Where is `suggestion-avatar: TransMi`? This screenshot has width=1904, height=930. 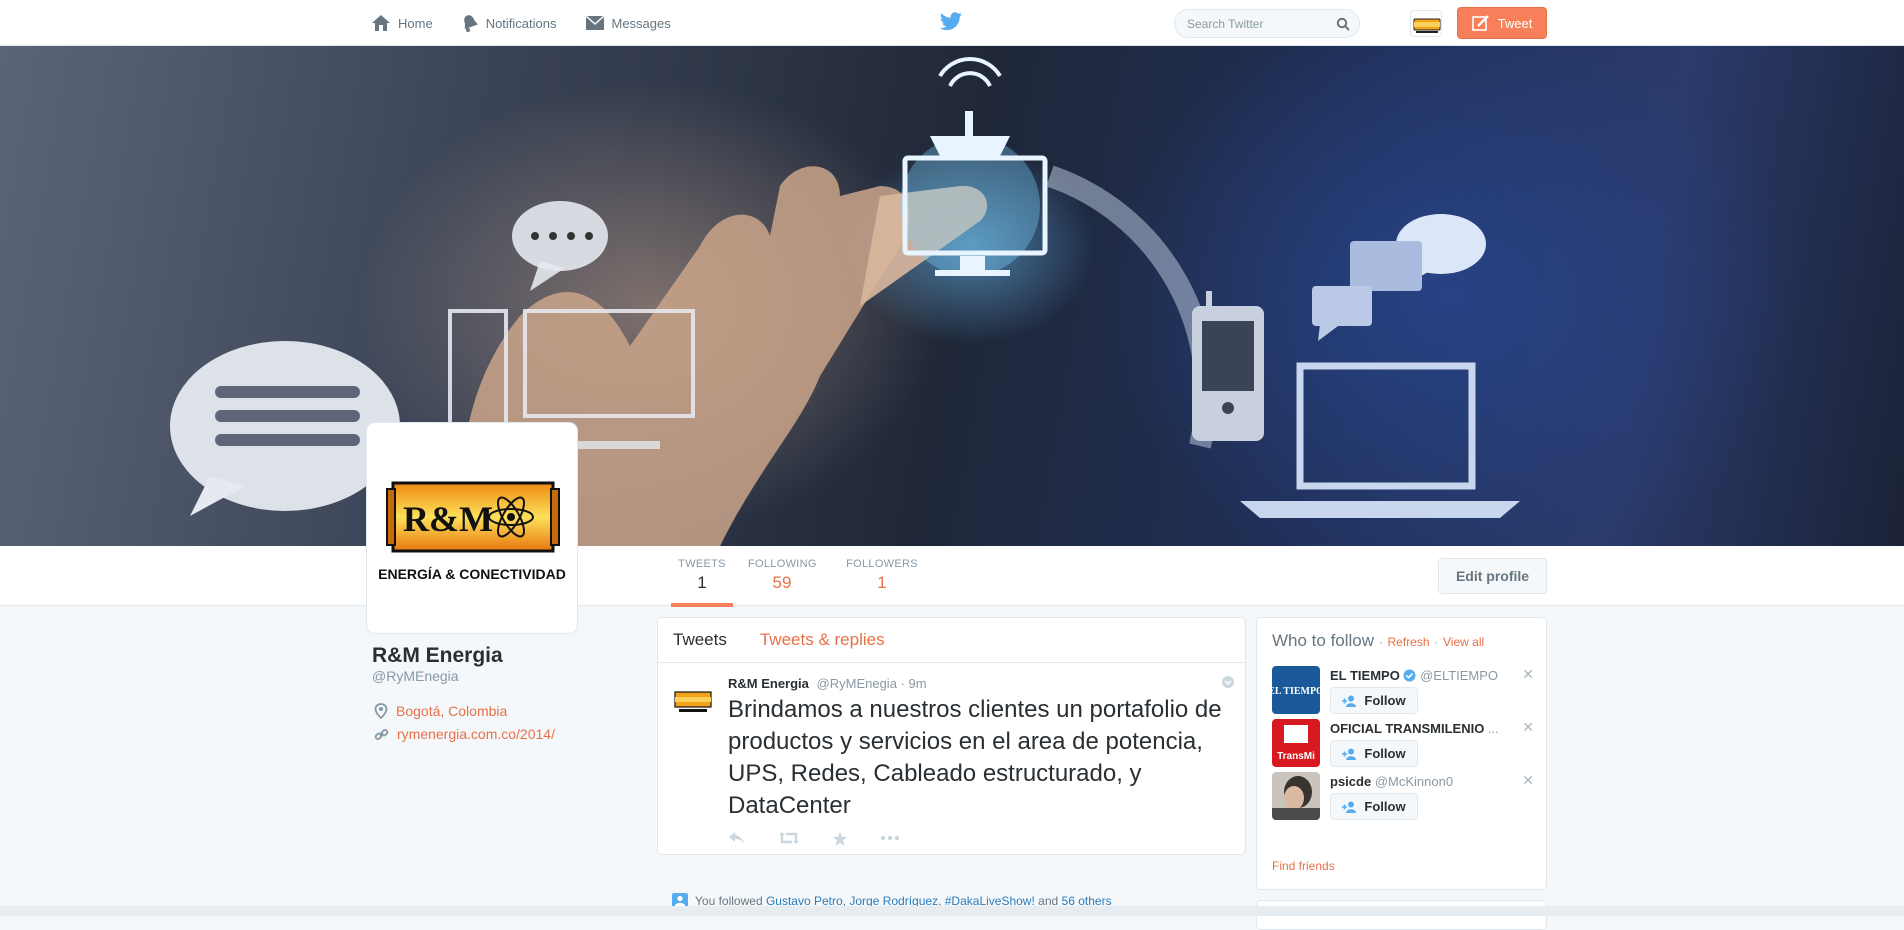 suggestion-avatar: TransMi is located at coordinates (1296, 743).